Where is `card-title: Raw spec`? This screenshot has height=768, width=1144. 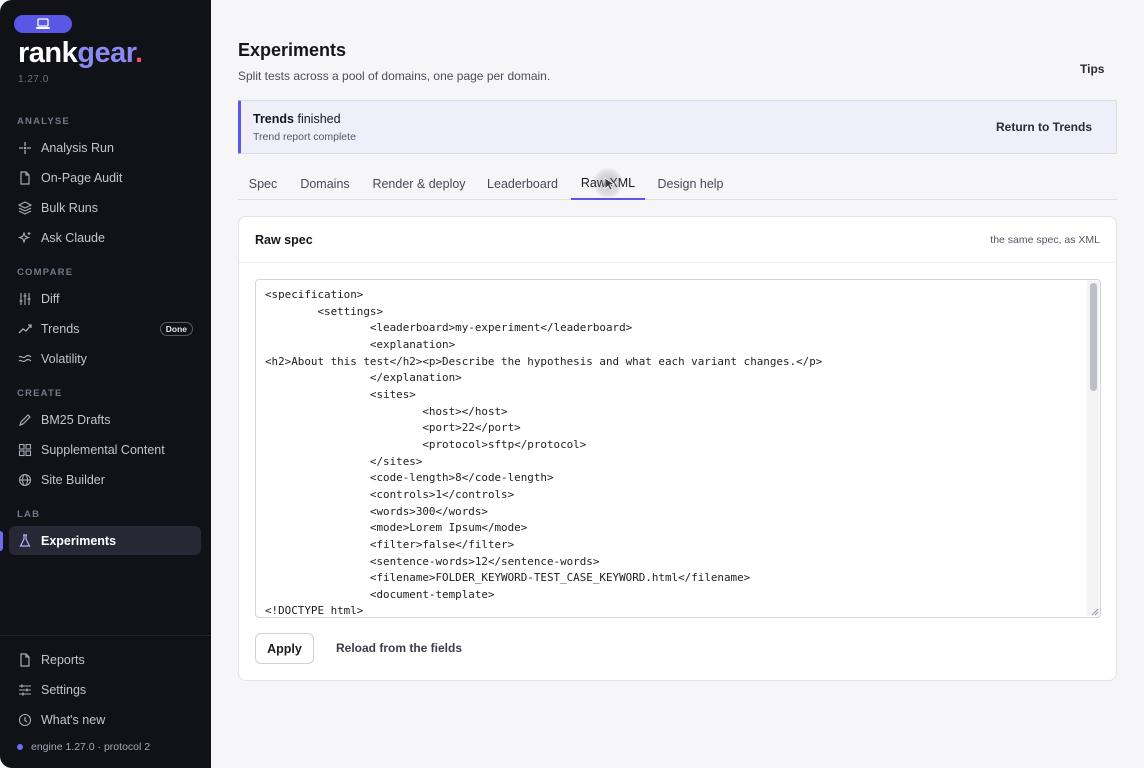 card-title: Raw spec is located at coordinates (284, 240).